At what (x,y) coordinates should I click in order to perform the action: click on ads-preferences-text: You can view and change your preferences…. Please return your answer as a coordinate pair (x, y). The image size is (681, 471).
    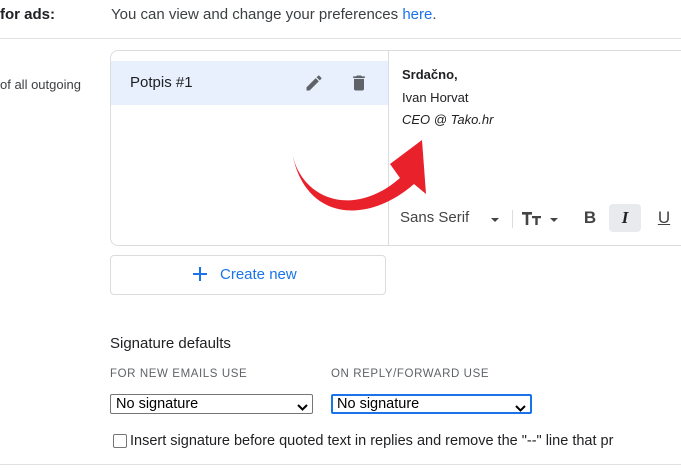
    Looking at the image, I should click on (274, 14).